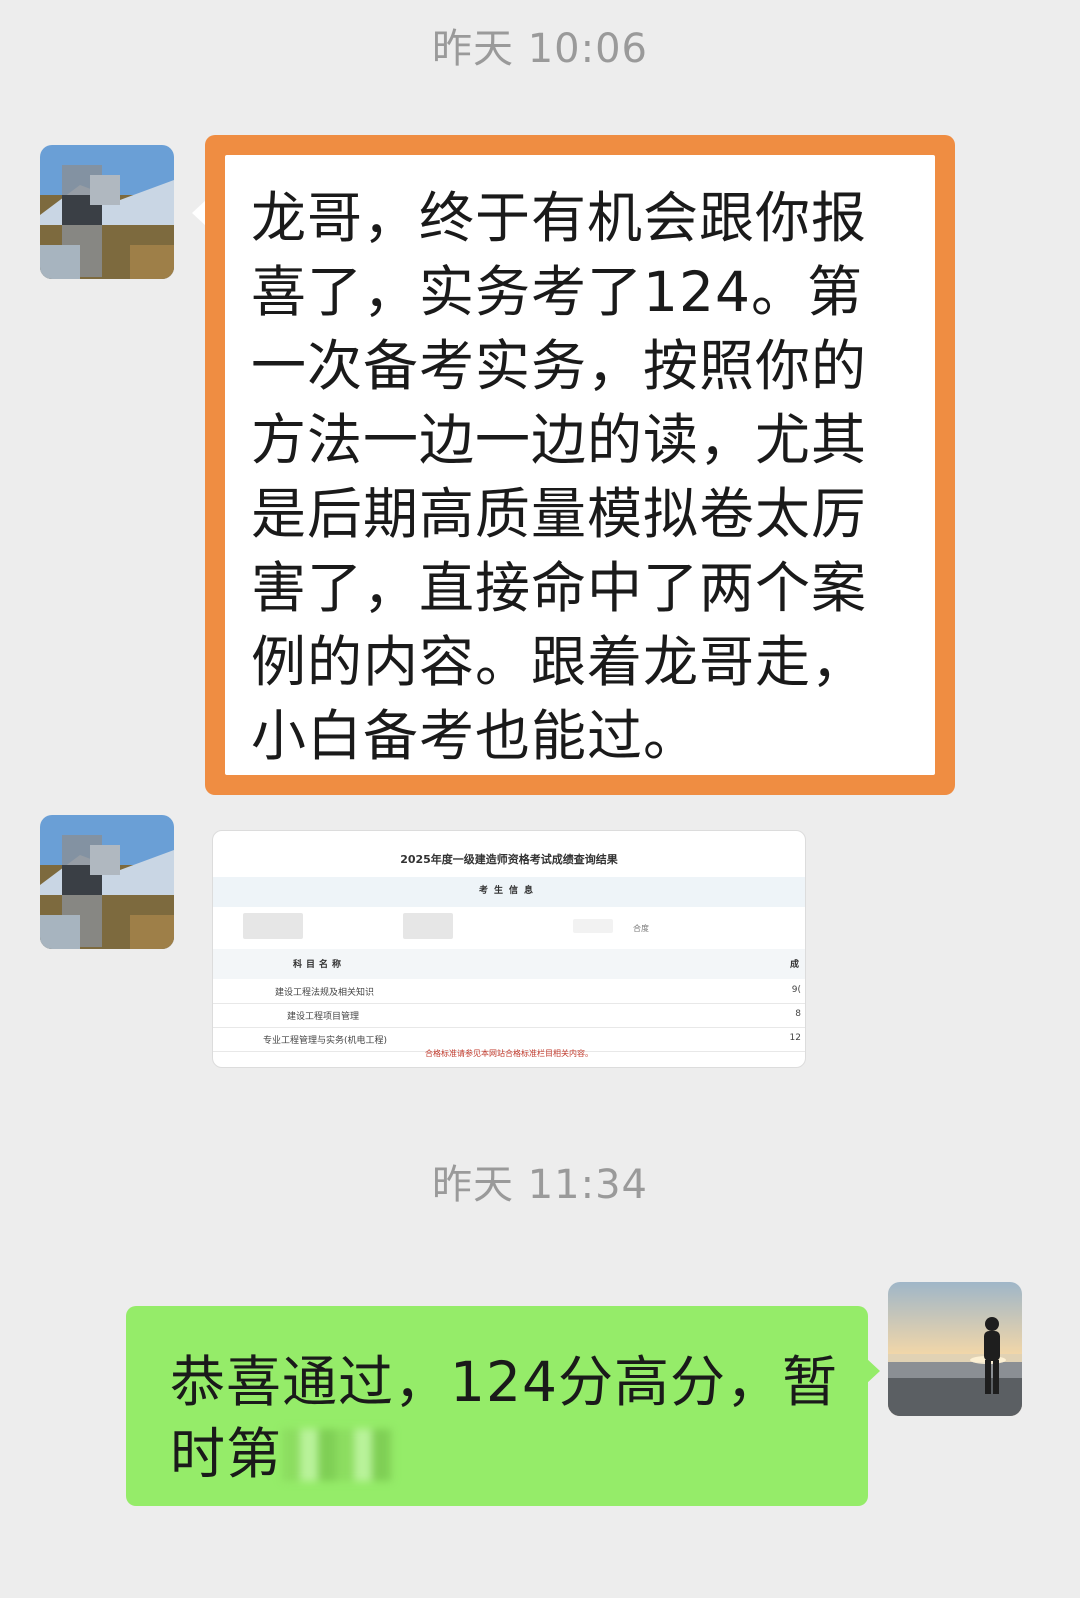 This screenshot has width=1080, height=1598. What do you see at coordinates (510, 1454) in the screenshot?
I see `reply-line-2: 时第` at bounding box center [510, 1454].